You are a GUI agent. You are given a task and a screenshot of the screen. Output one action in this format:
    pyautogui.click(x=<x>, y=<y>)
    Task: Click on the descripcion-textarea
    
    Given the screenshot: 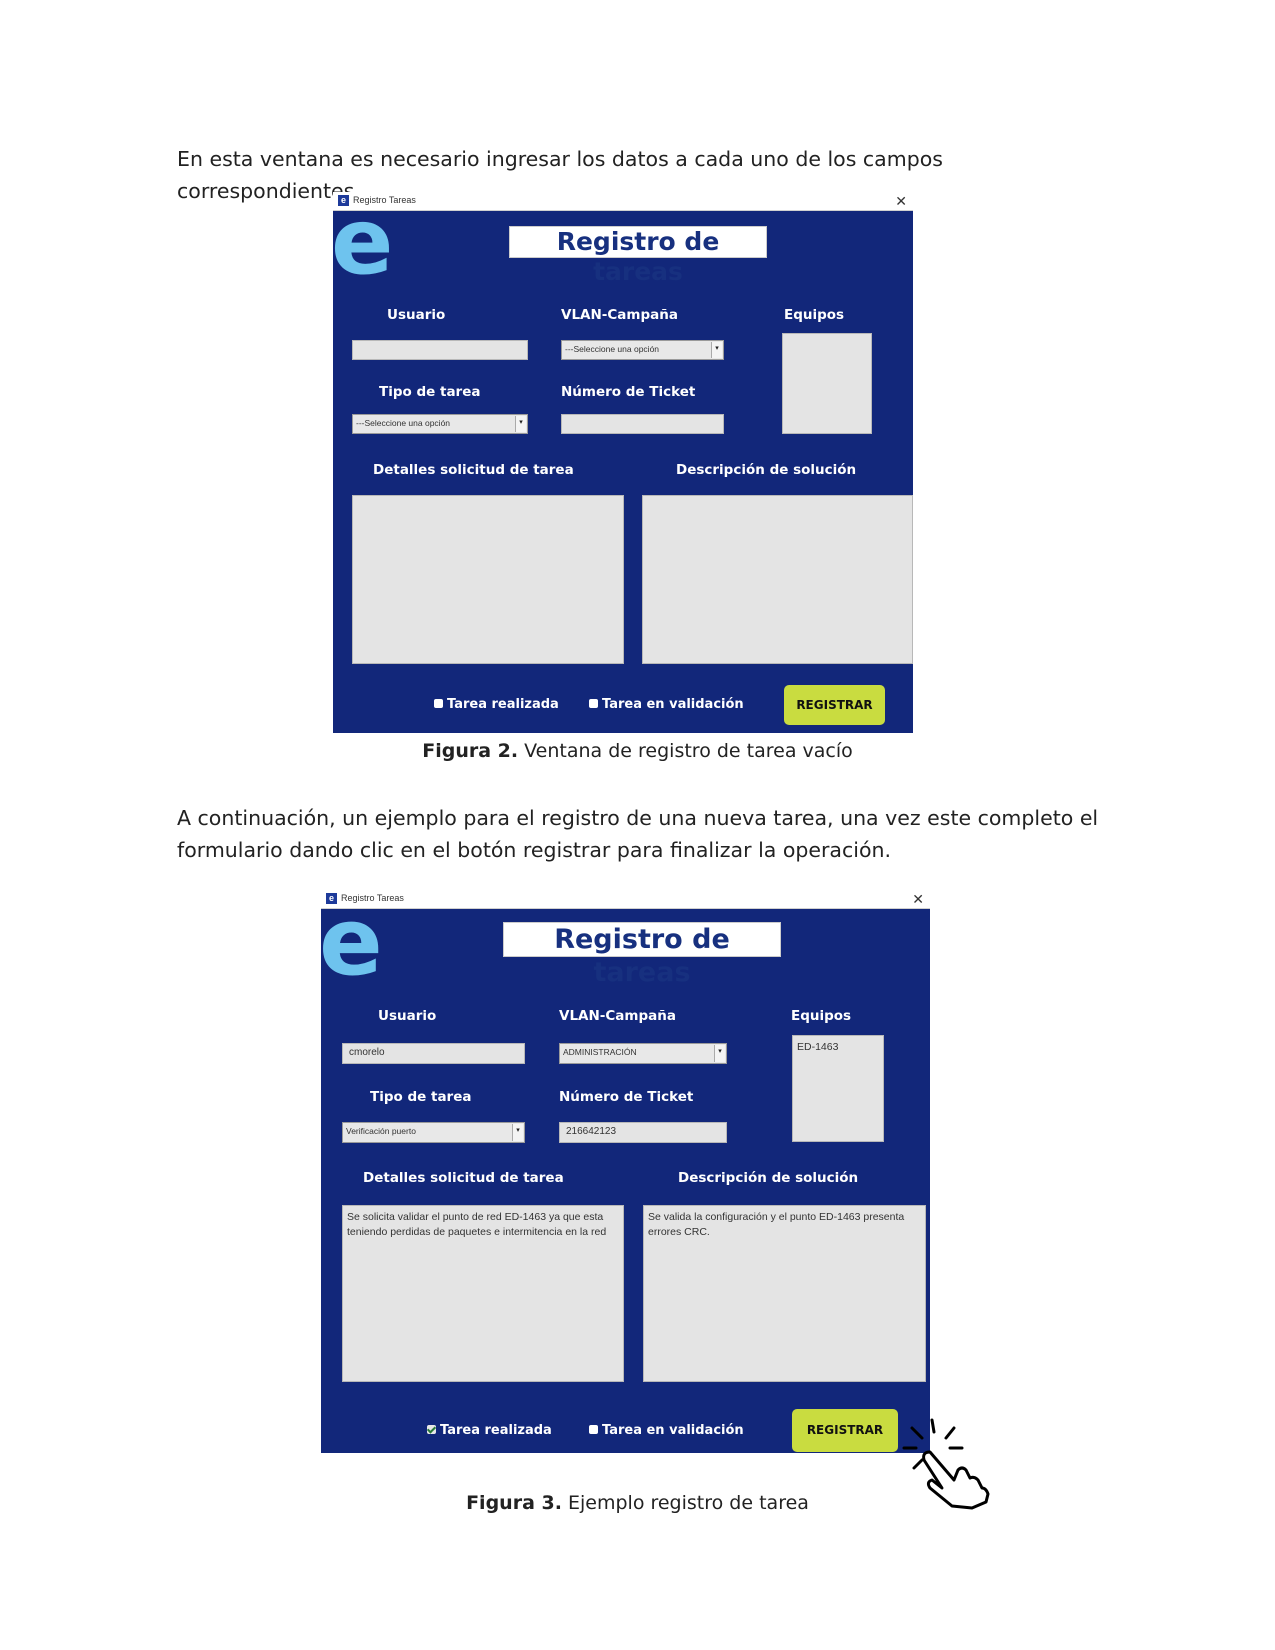 What is the action you would take?
    pyautogui.click(x=777, y=579)
    